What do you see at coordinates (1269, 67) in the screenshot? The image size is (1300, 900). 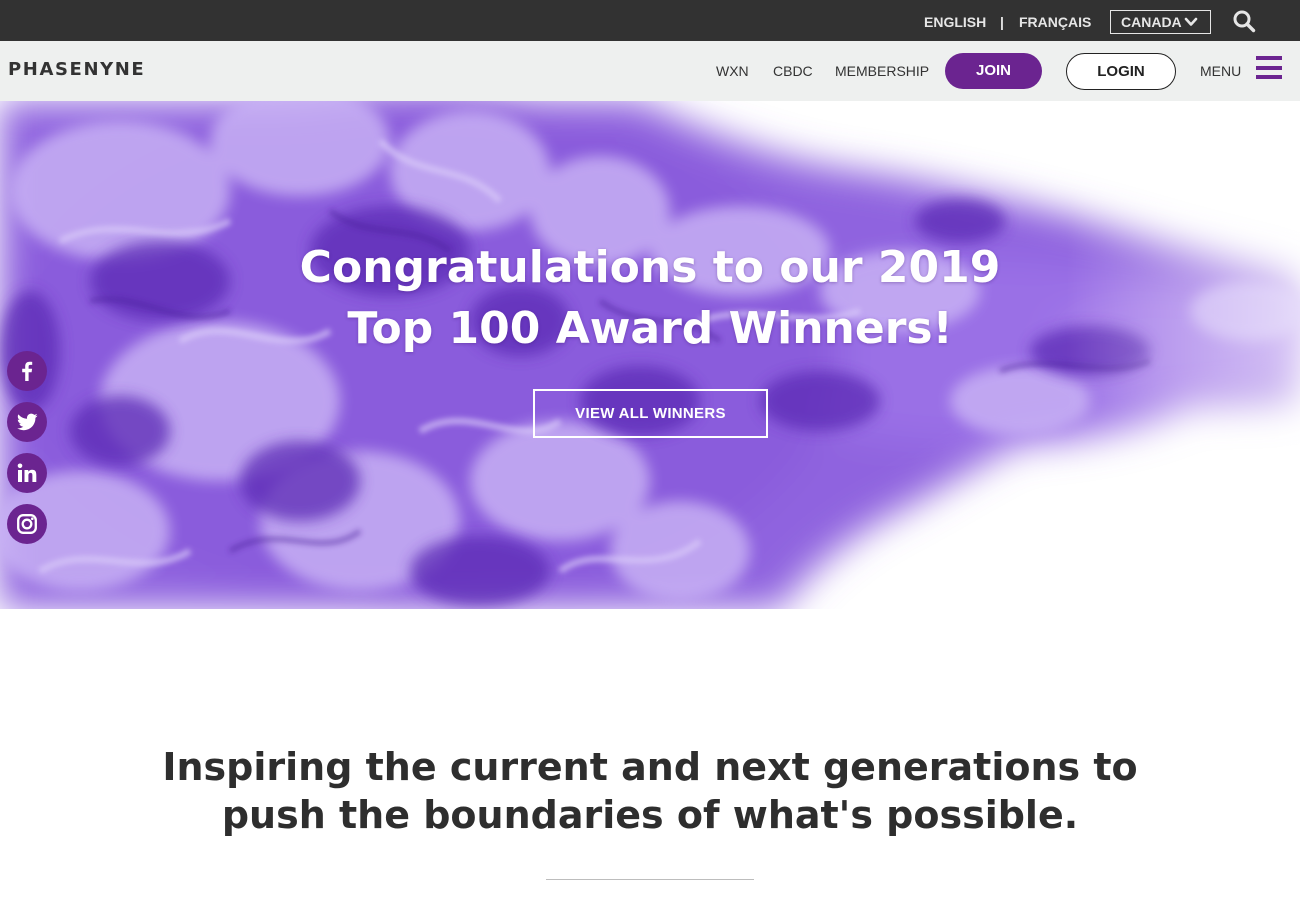 I see `hamburger-icon` at bounding box center [1269, 67].